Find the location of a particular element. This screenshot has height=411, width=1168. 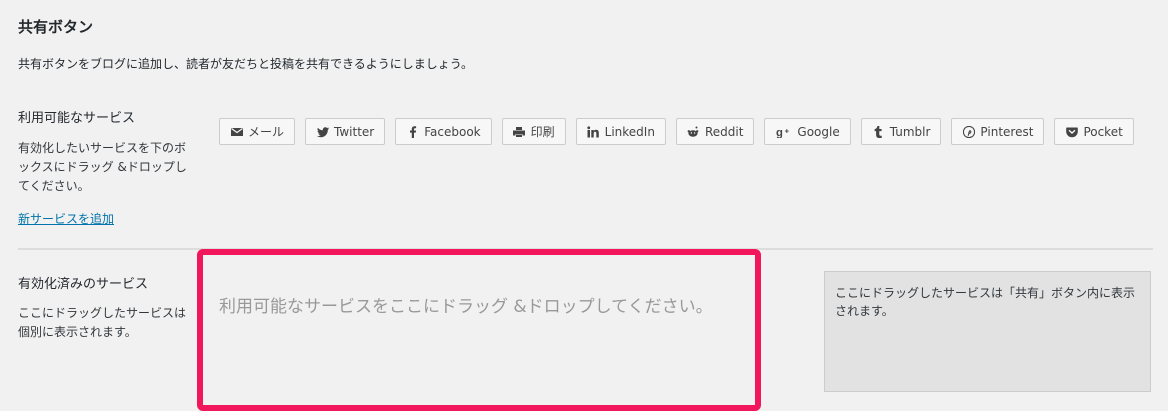

service-label: Tumblr is located at coordinates (910, 131).